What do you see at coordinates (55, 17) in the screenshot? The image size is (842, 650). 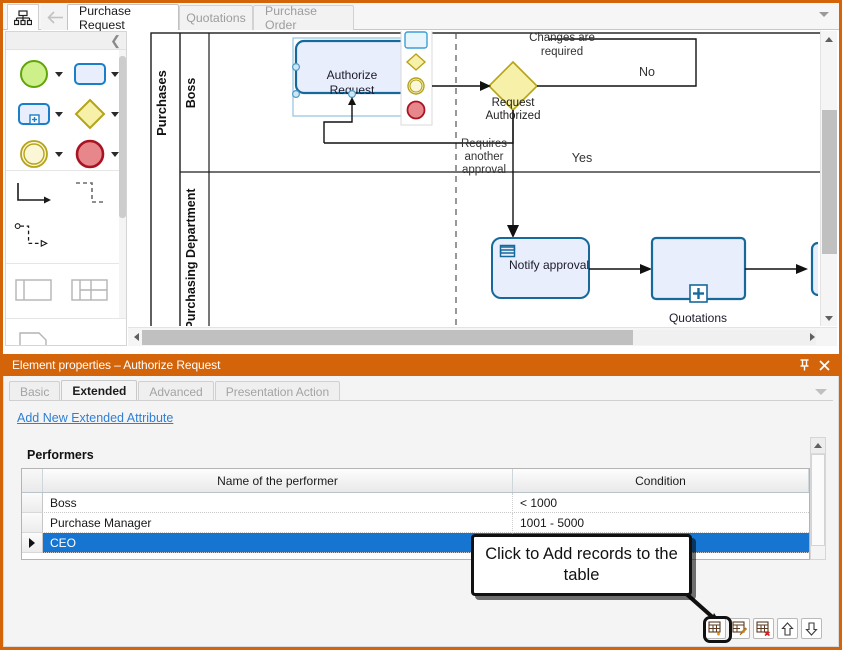 I see `back-arrow-icon` at bounding box center [55, 17].